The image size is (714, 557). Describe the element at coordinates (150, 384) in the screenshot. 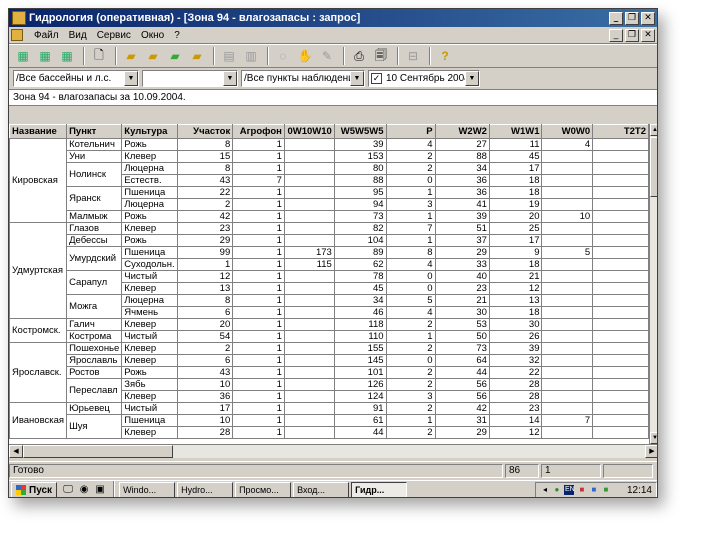

I see `cell-crop: Зябь` at that location.